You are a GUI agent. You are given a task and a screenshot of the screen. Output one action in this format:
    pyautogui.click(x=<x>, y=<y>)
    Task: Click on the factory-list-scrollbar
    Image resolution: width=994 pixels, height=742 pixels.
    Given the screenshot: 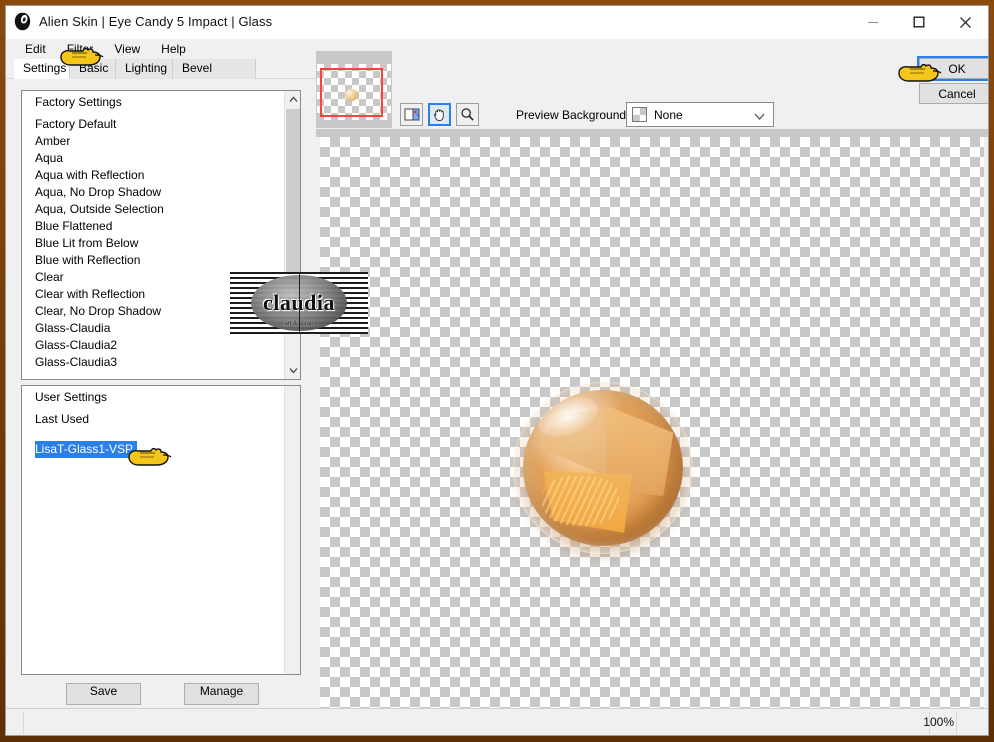 What is the action you would take?
    pyautogui.click(x=292, y=235)
    